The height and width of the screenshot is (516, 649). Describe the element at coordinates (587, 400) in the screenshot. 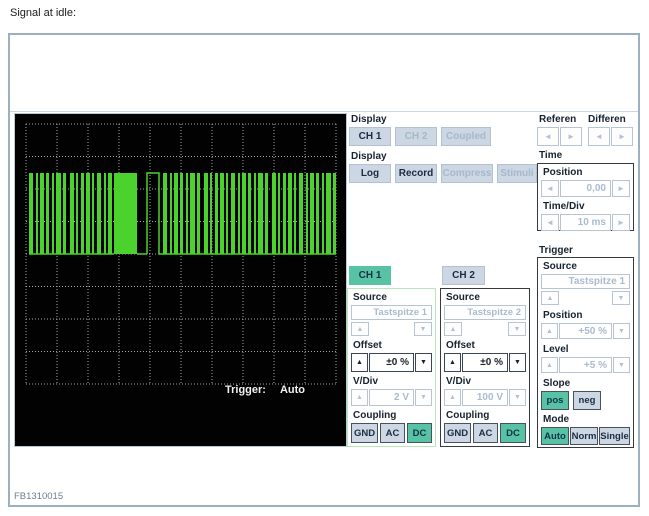

I see `slope-neg-button: neg` at that location.